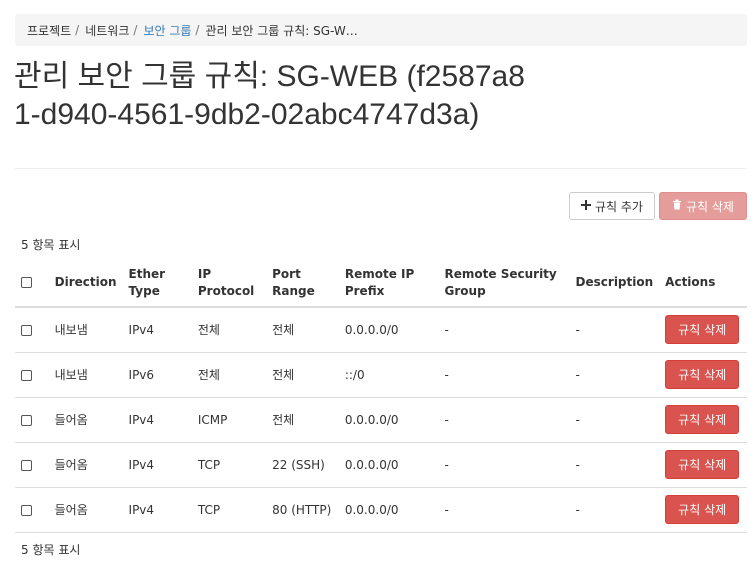  Describe the element at coordinates (302, 510) in the screenshot. I see `cell-port-range: 80 (HTTP)` at that location.